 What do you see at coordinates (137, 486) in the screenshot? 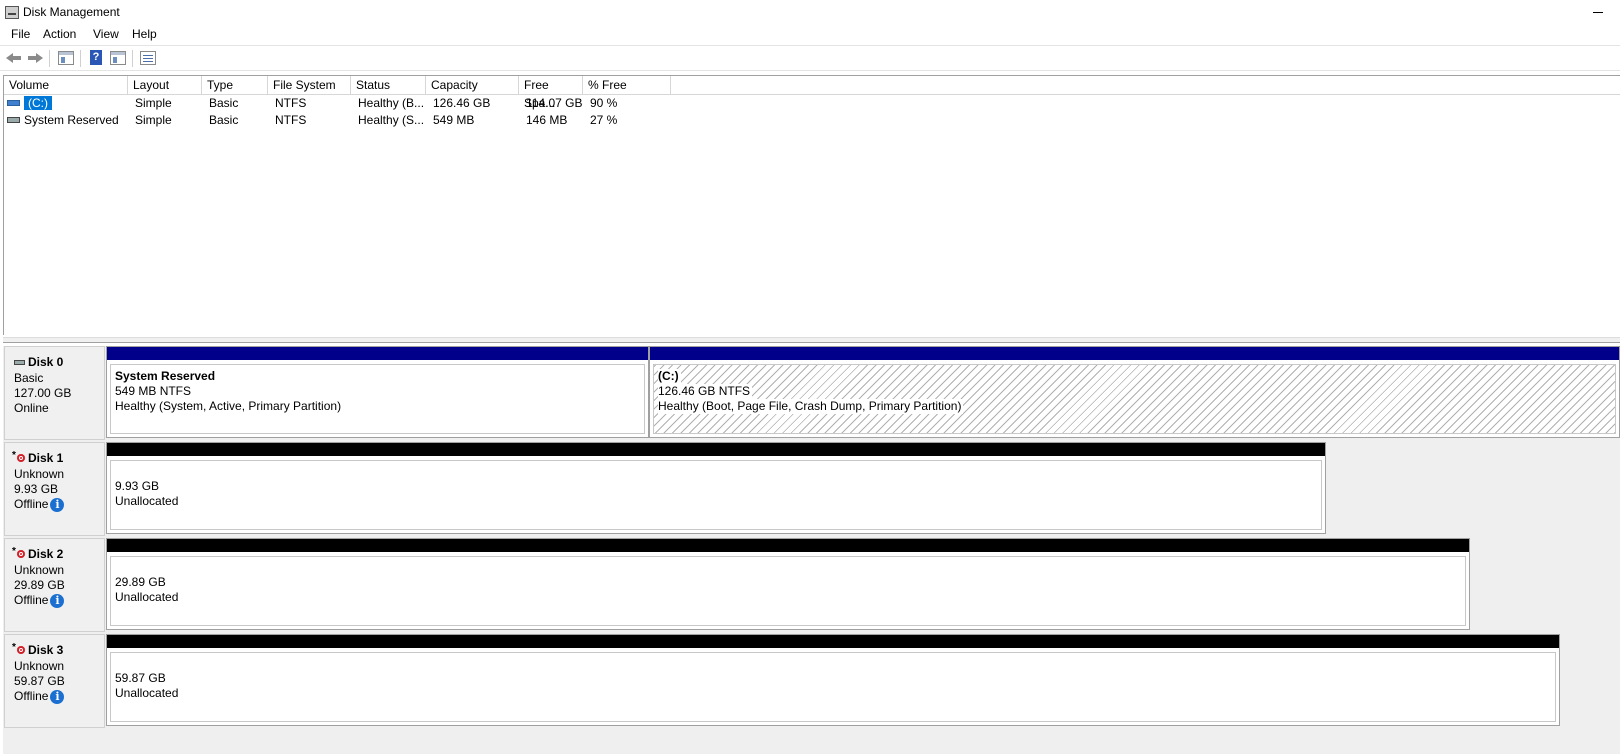
I see `unallocated-size: 9.93 GB` at bounding box center [137, 486].